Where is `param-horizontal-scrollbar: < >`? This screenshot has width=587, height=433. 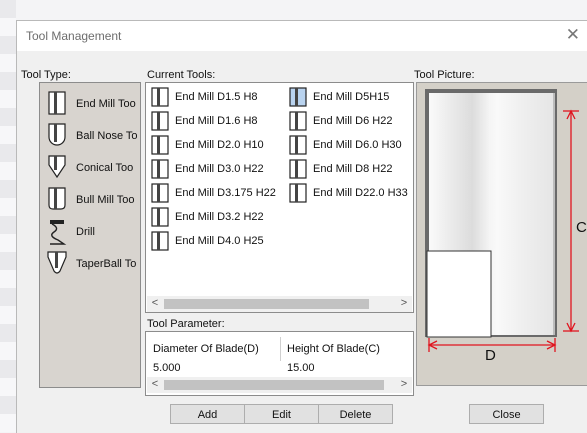 param-horizontal-scrollbar: < > is located at coordinates (279, 385).